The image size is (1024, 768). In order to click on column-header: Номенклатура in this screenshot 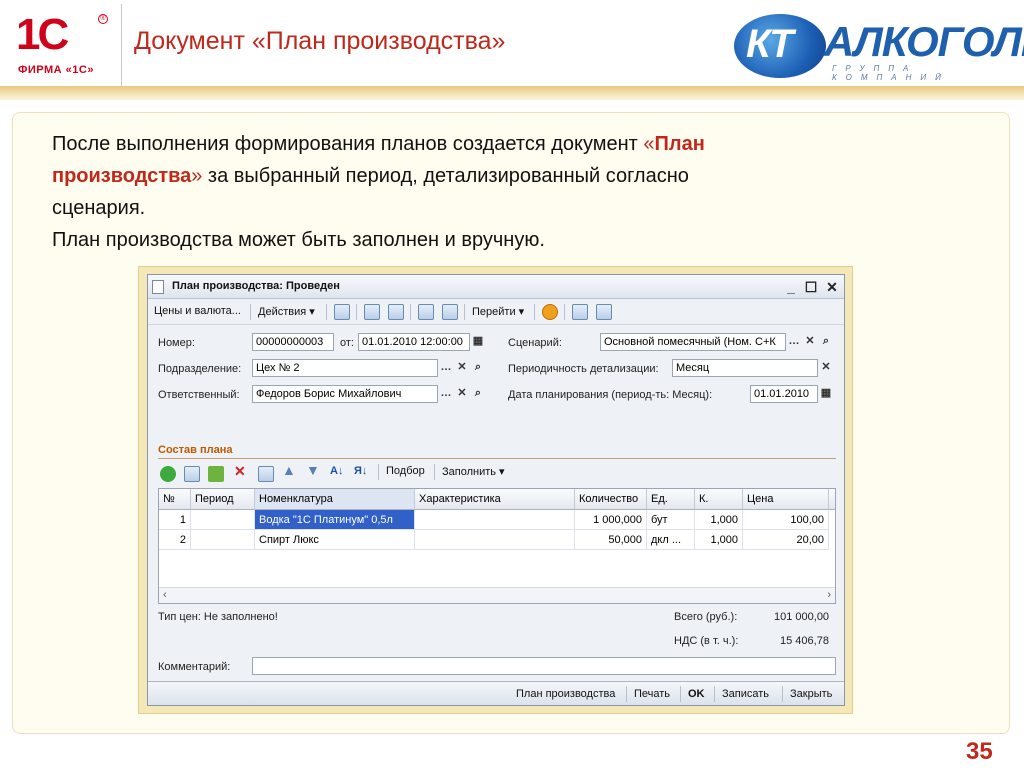, I will do `click(335, 499)`.